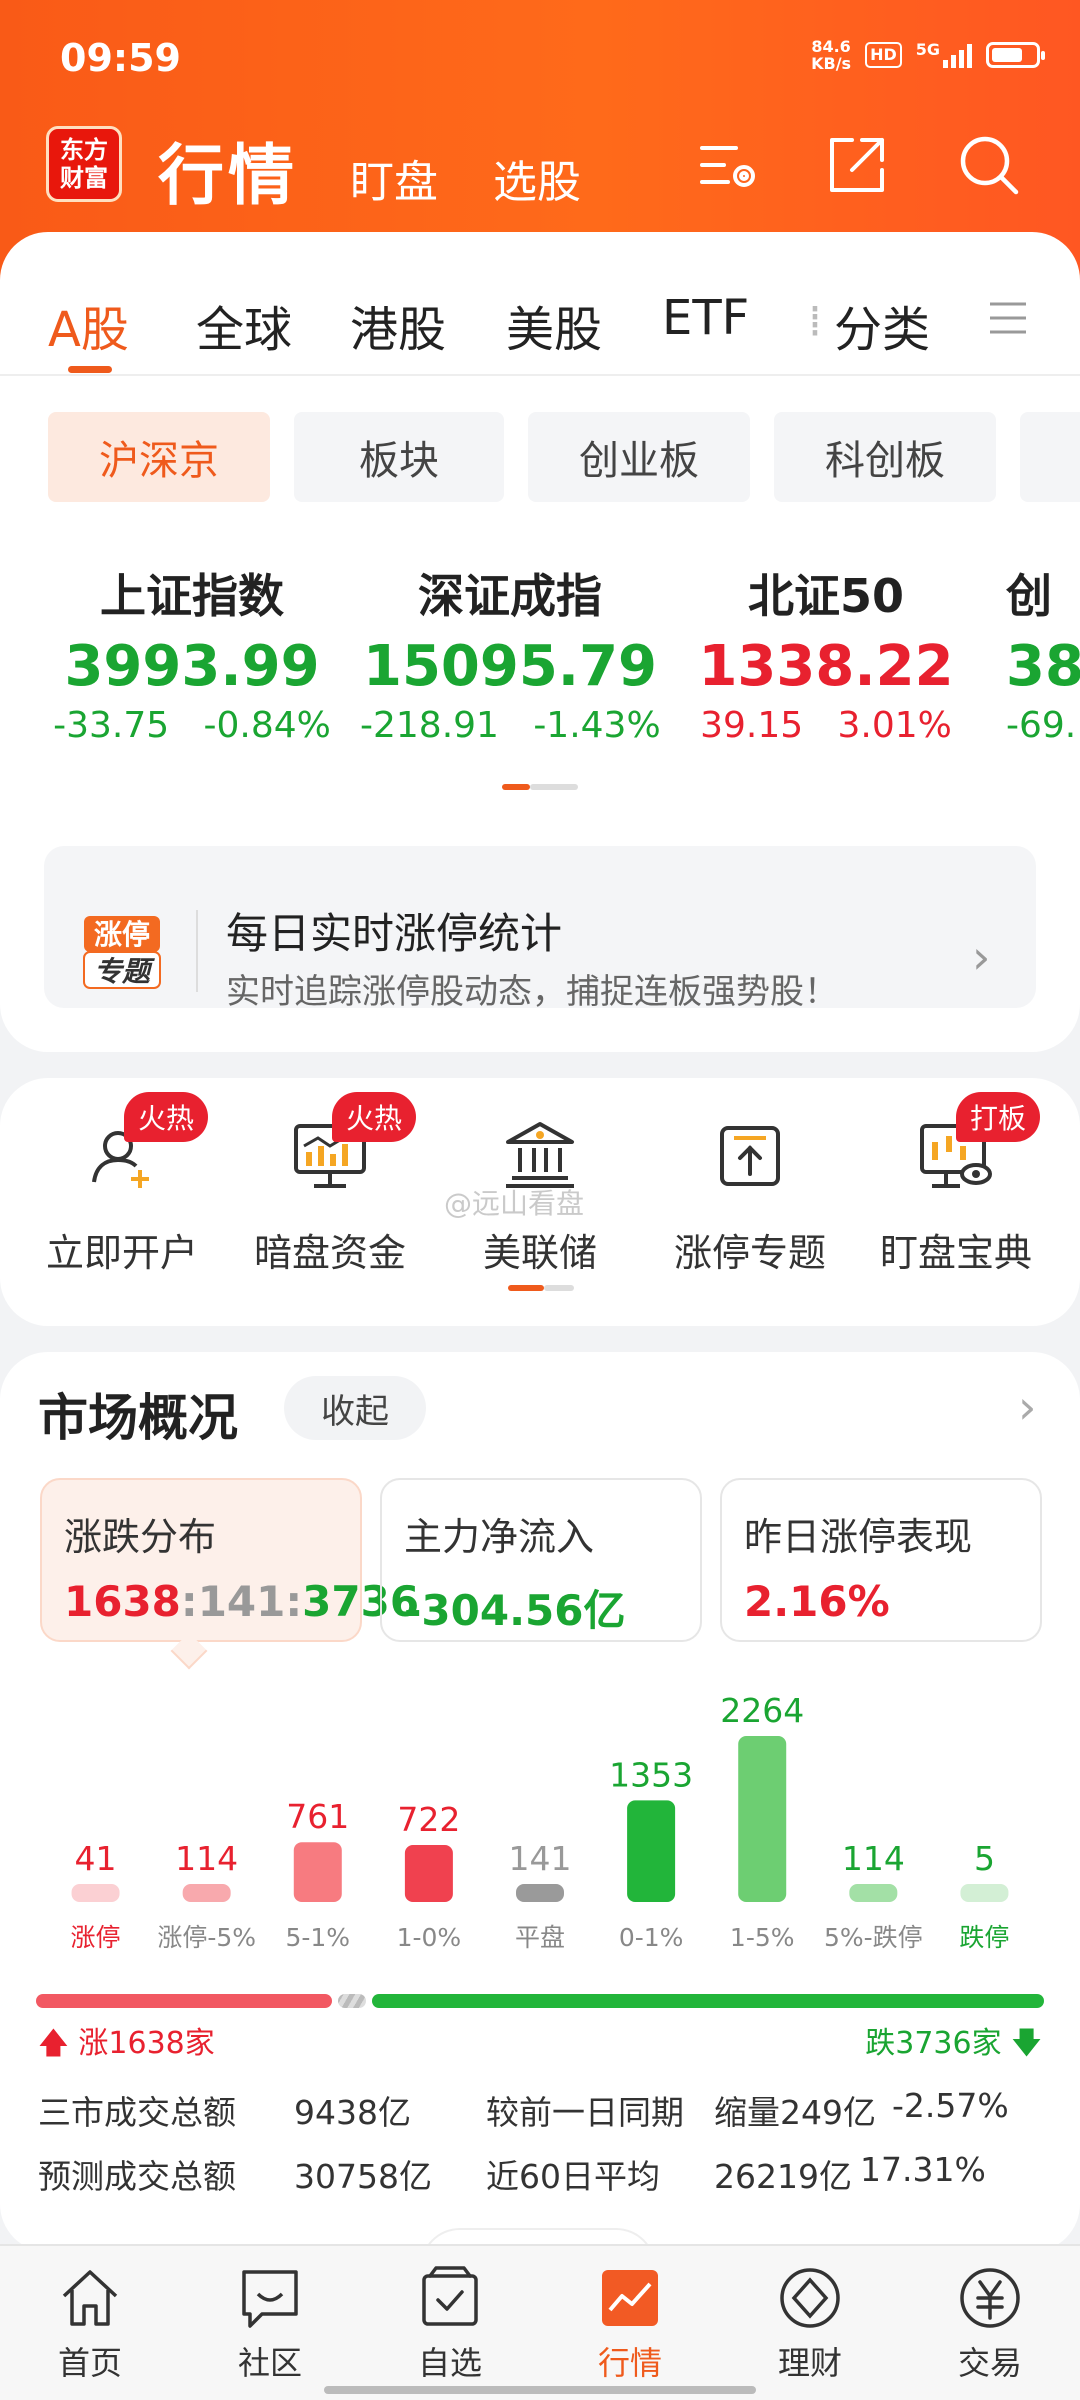 The height and width of the screenshot is (2400, 1080). I want to click on status-icons: 84.6 KB/s HD 5G, so click(928, 55).